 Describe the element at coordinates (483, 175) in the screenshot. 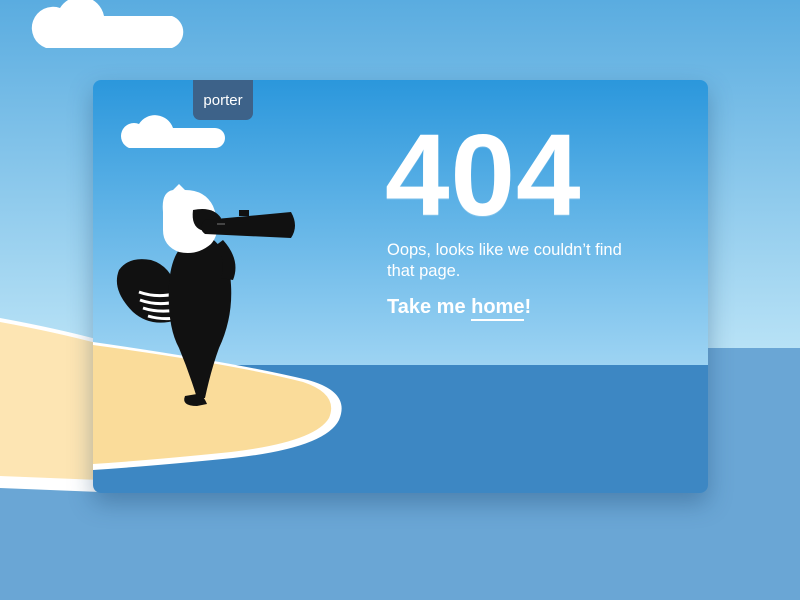

I see `error-code-heading: 404` at that location.